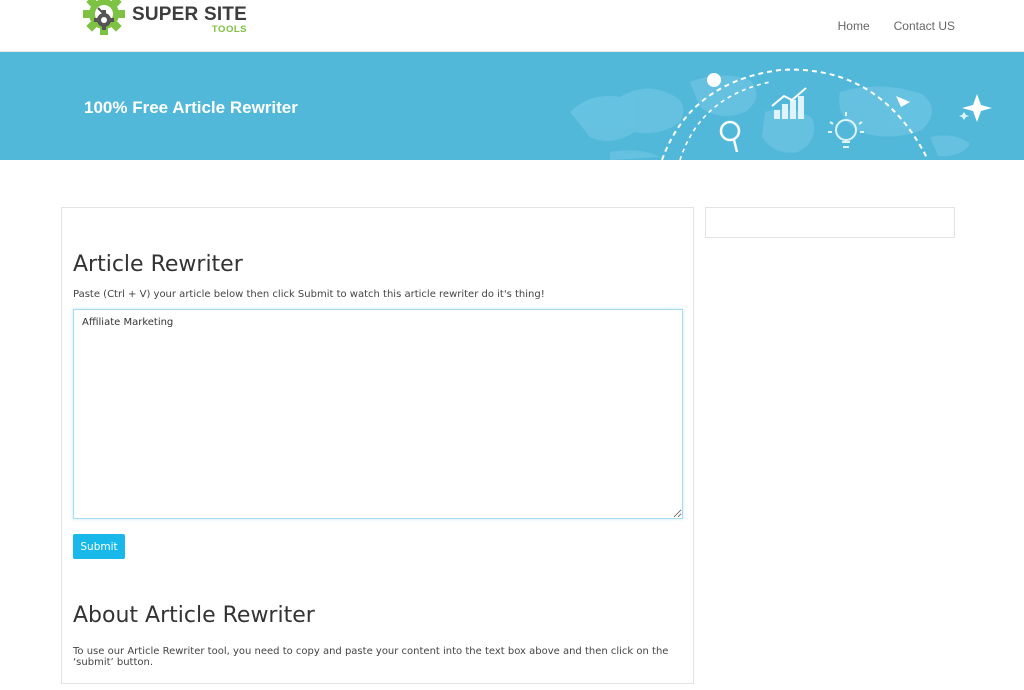 The image size is (1024, 690). Describe the element at coordinates (104, 17) in the screenshot. I see `gear-logo-icon` at that location.